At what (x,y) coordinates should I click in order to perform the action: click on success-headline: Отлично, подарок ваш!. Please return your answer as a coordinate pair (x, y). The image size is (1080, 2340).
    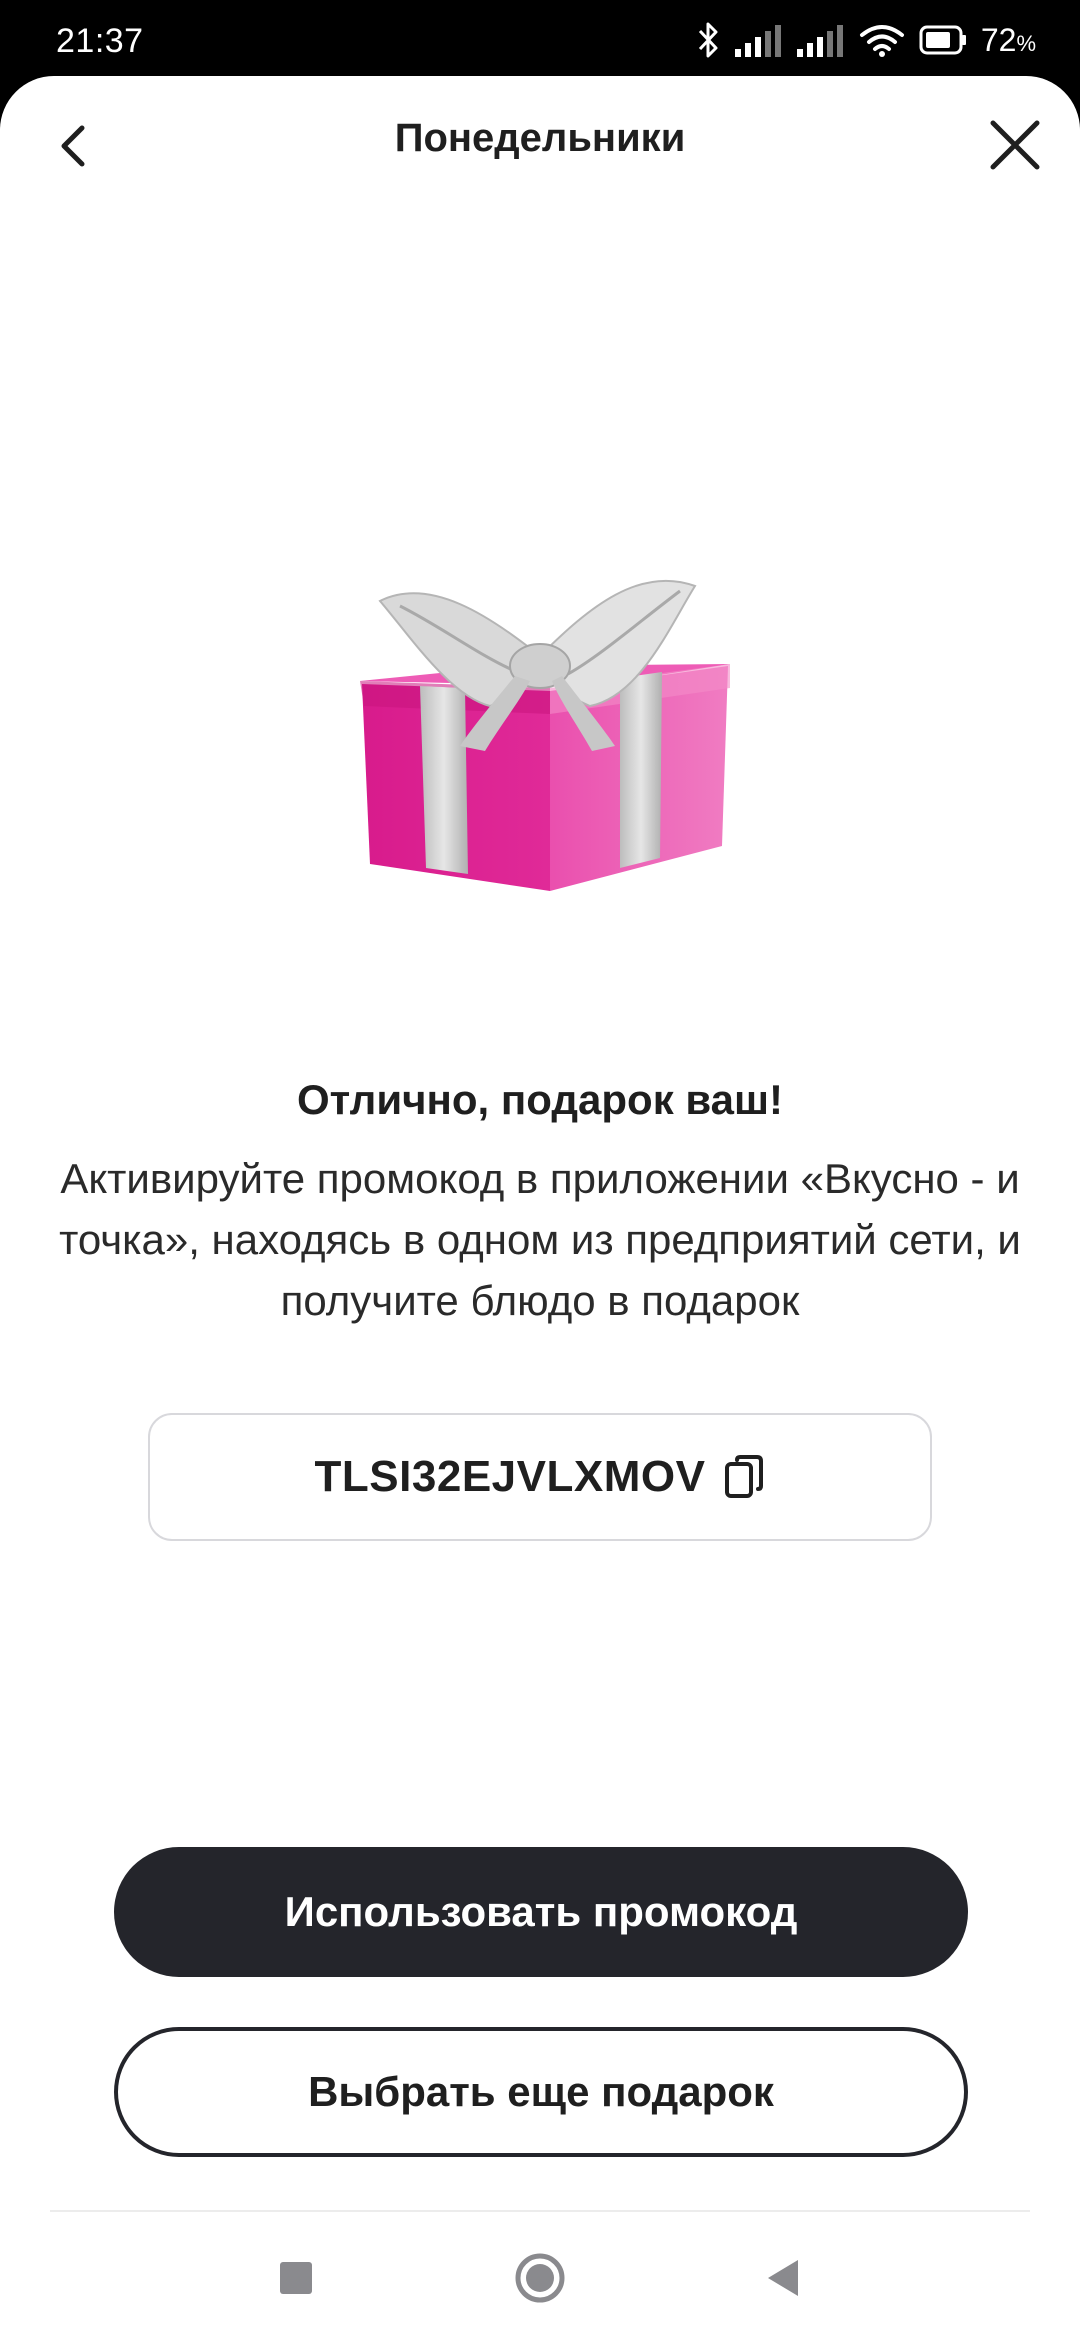
    Looking at the image, I should click on (540, 1099).